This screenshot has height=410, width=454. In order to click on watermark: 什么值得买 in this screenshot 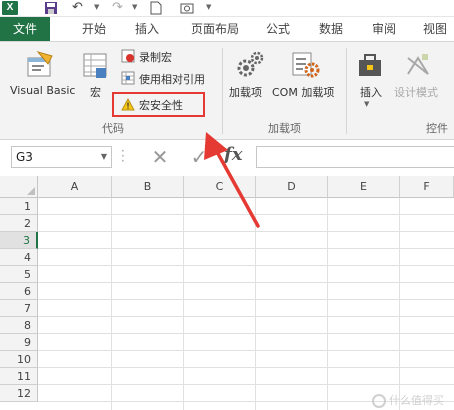, I will do `click(408, 400)`.